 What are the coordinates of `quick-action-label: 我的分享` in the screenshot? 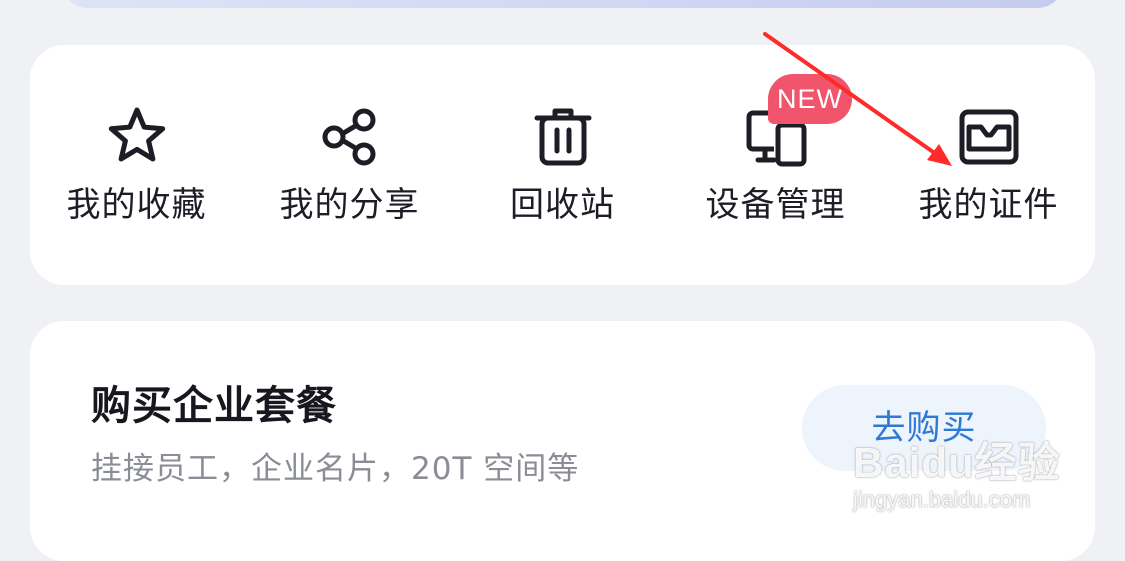 It's located at (349, 205).